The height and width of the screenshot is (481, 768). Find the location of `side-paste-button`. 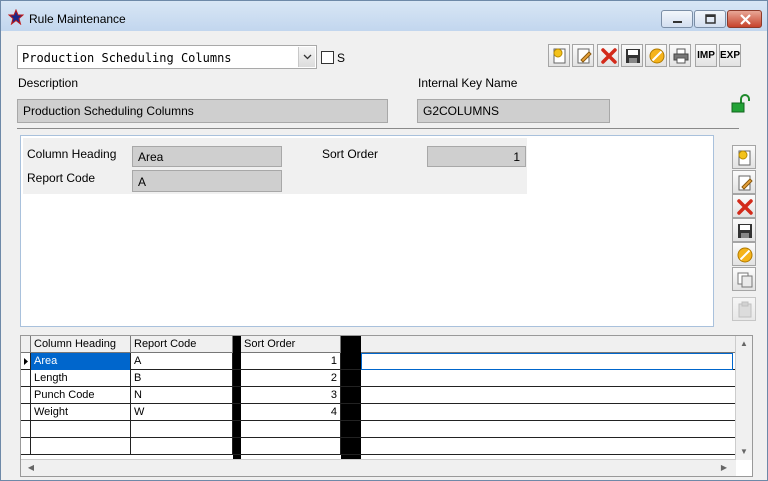

side-paste-button is located at coordinates (744, 309).